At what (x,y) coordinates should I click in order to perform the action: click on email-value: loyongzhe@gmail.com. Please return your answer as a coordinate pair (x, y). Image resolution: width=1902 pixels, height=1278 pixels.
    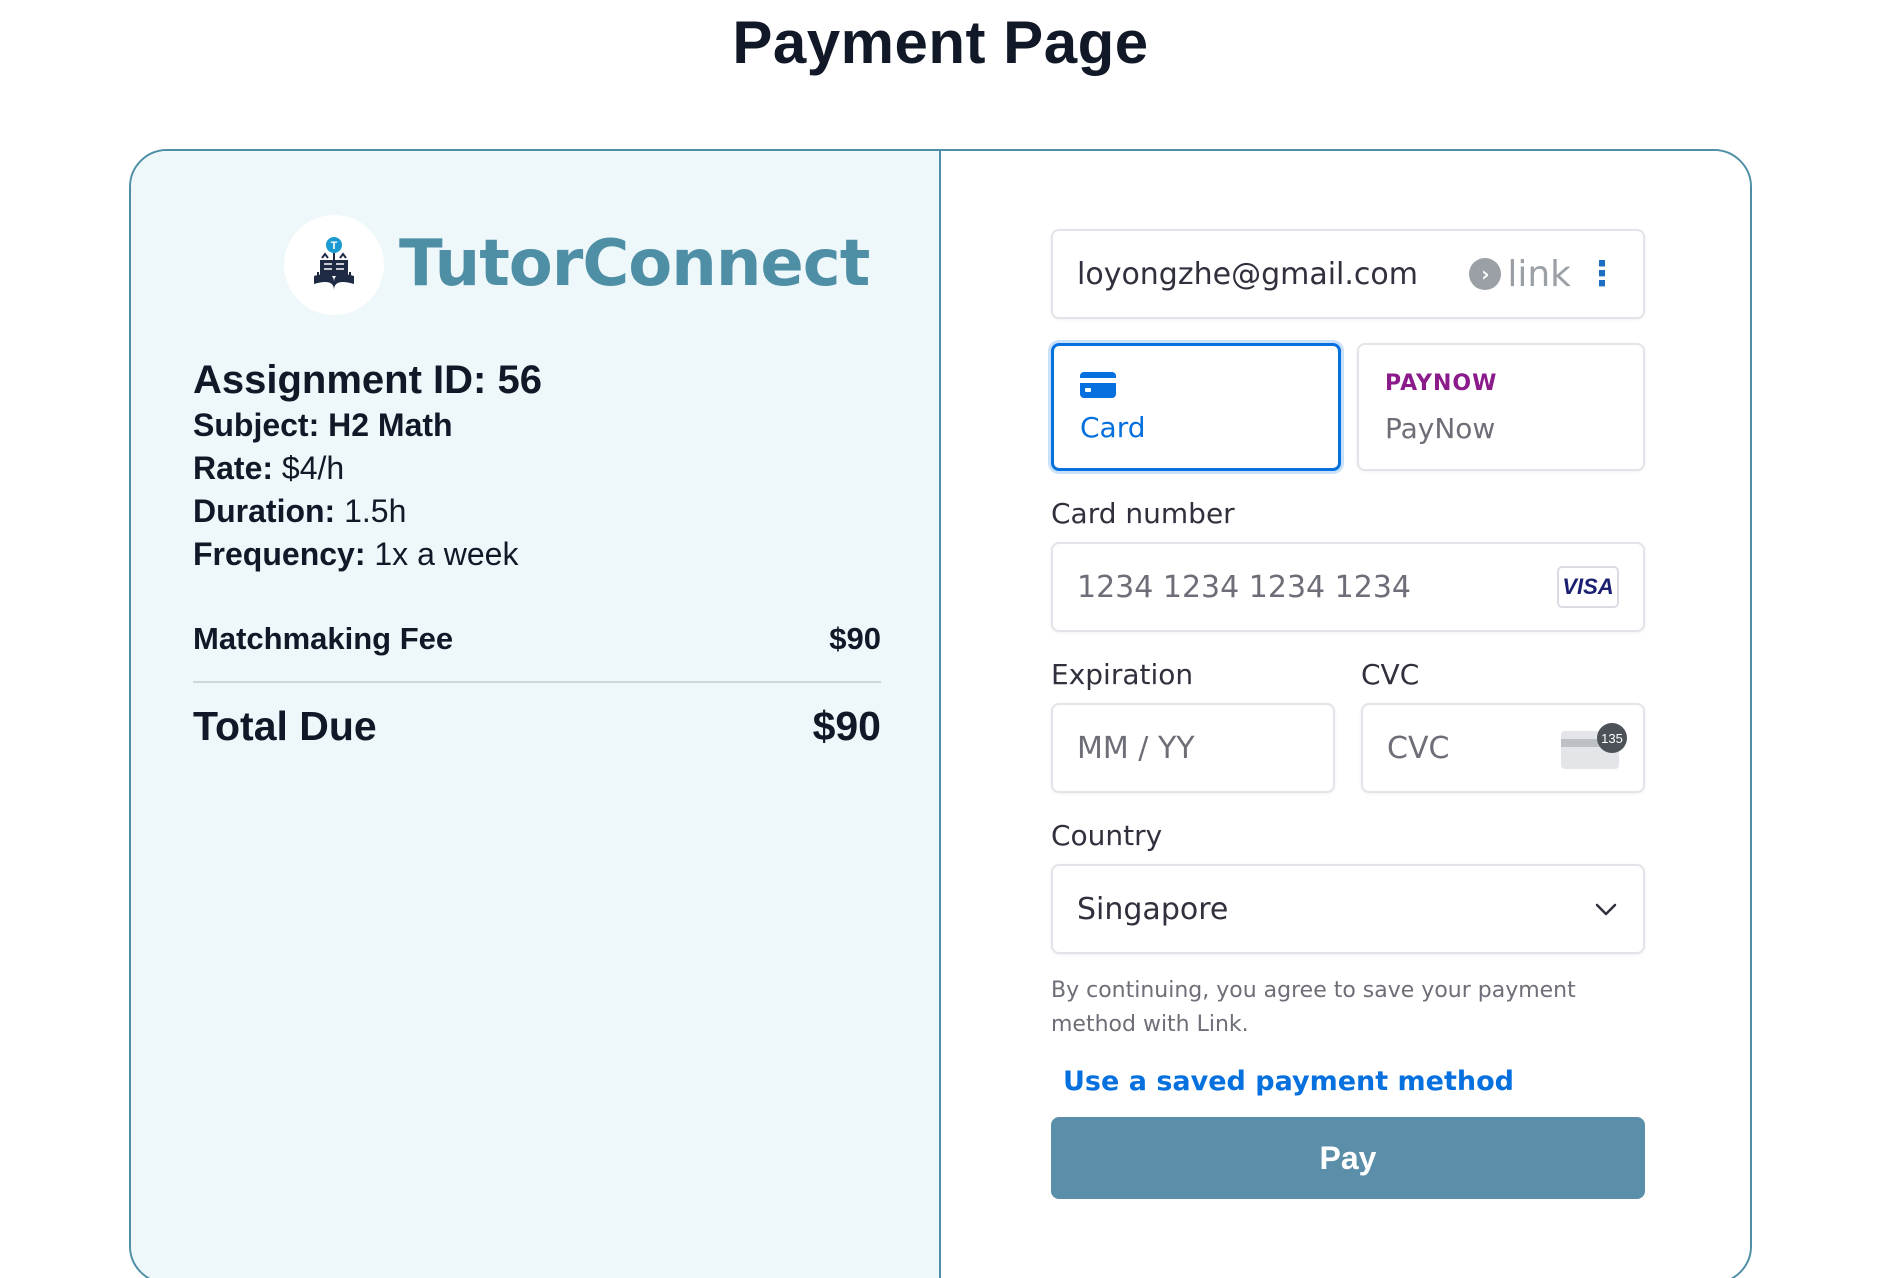
    Looking at the image, I should click on (1248, 274).